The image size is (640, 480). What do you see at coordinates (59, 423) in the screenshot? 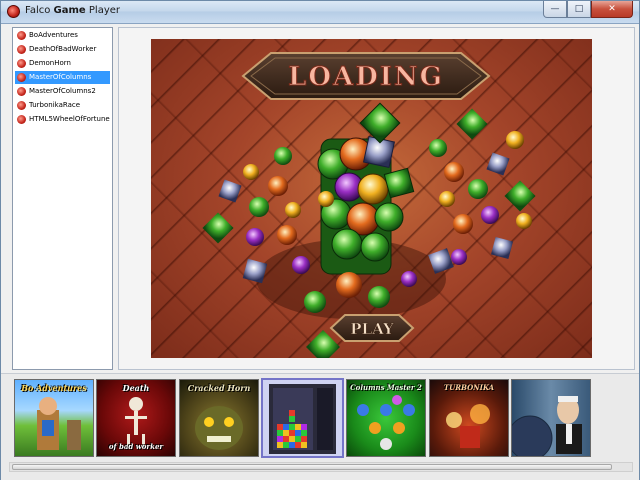
I see `boadventures-artwork` at bounding box center [59, 423].